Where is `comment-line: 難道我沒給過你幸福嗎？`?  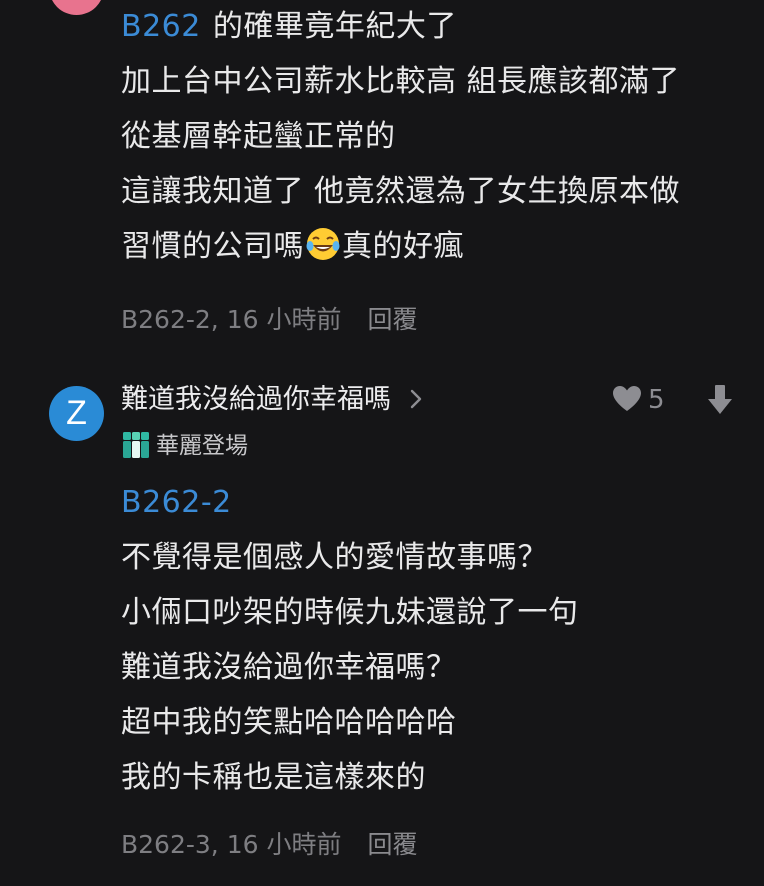 comment-line: 難道我沒給過你幸福嗎？ is located at coordinates (289, 667).